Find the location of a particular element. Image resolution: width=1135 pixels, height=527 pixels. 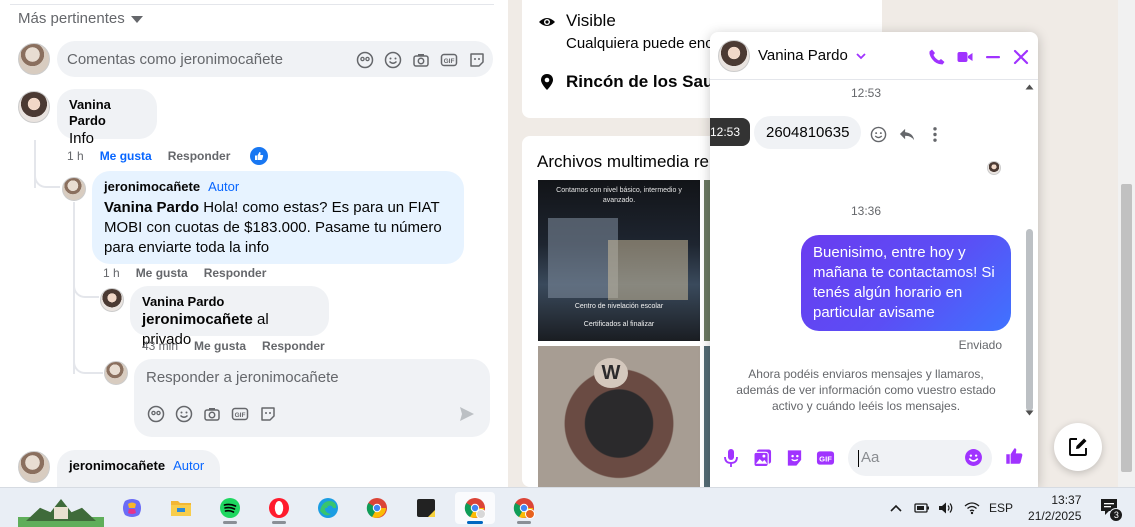

language-indicator: ESP is located at coordinates (1001, 508).